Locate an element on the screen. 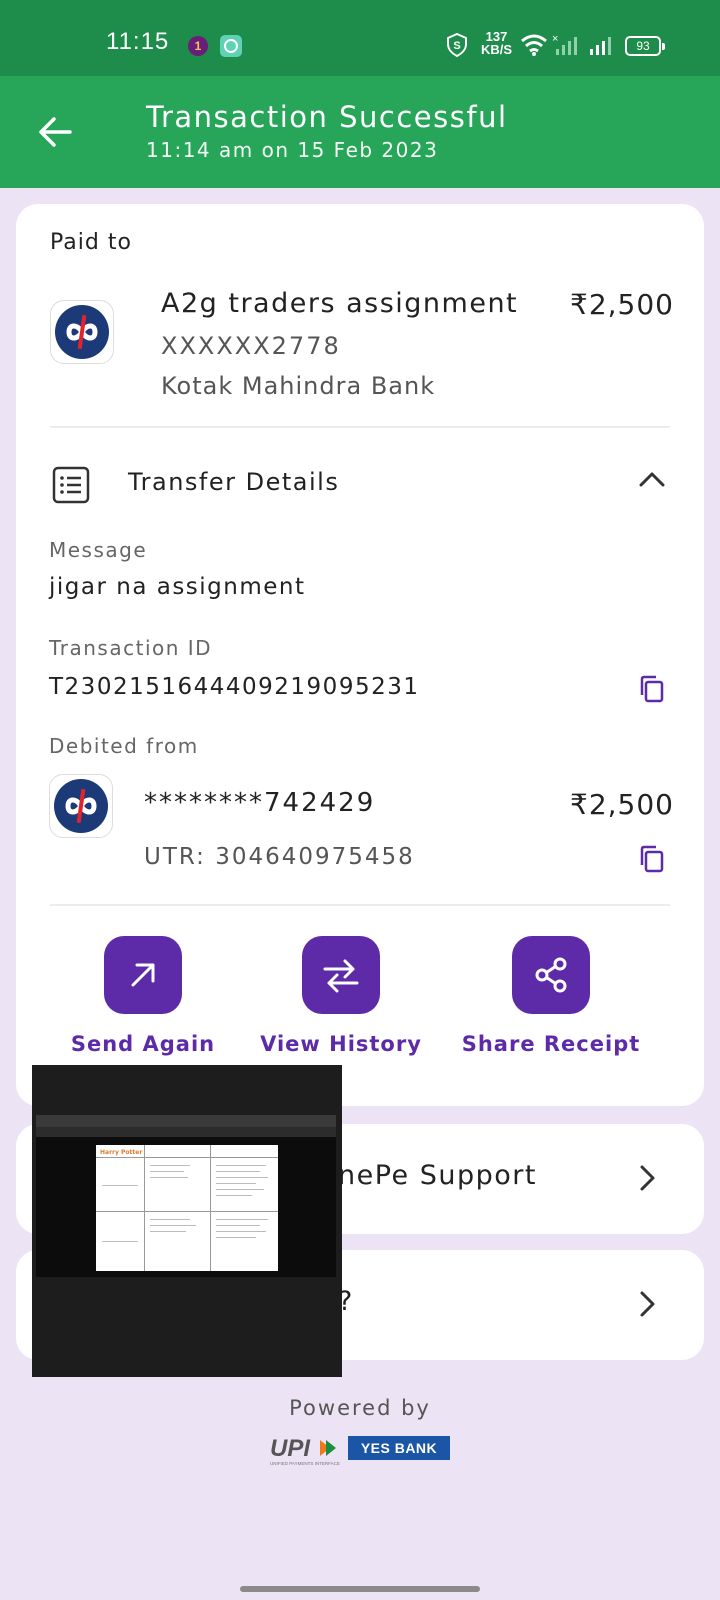  payee-bank: Kotak Mahindra Bank is located at coordinates (298, 386).